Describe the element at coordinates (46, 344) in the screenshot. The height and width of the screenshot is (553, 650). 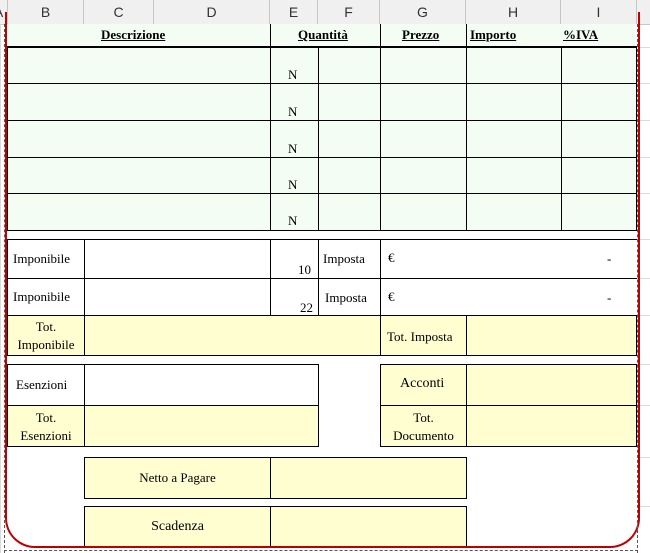
I see `tot-imponibile-label-line2: Imponibile` at that location.